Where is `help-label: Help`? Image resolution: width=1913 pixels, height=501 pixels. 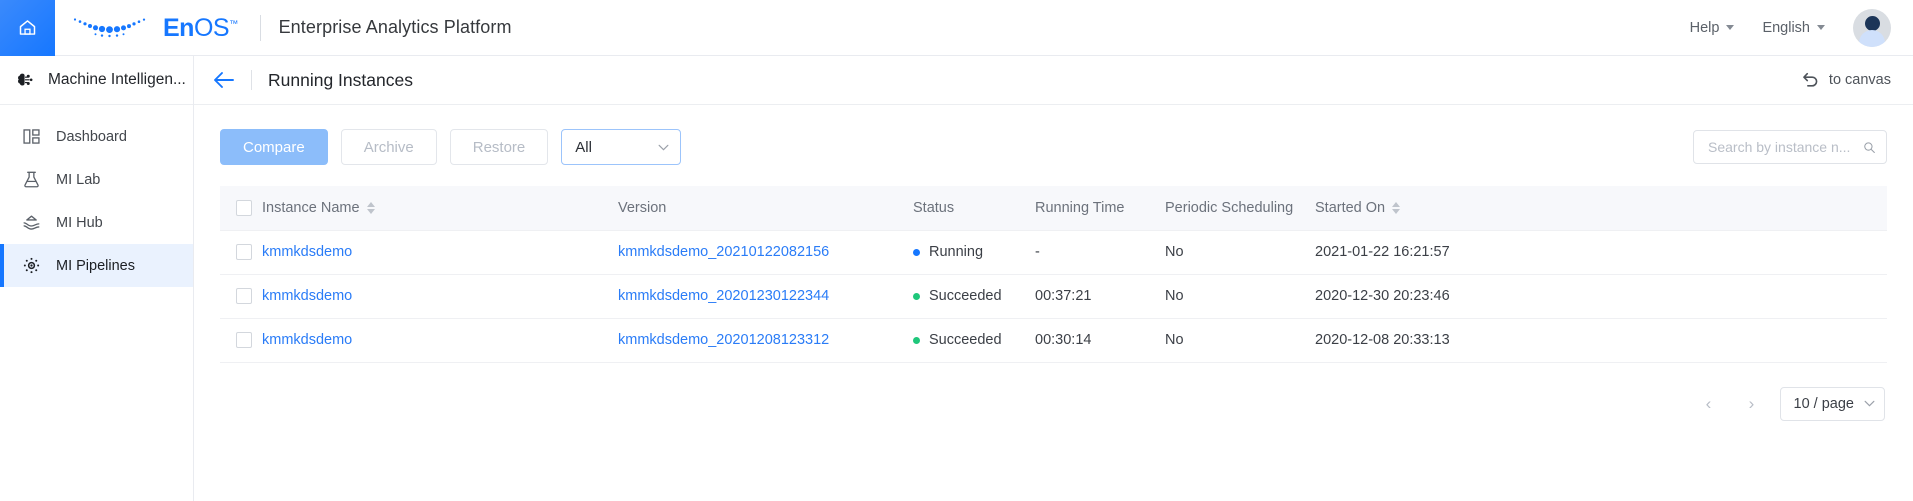 help-label: Help is located at coordinates (1704, 27).